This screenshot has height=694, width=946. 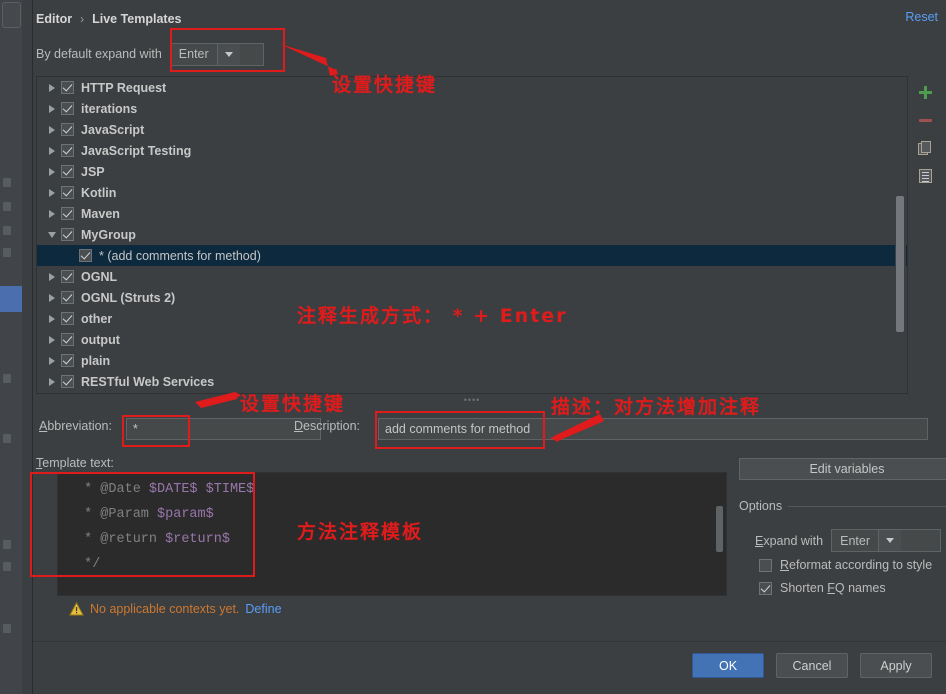 What do you see at coordinates (472, 108) in the screenshot?
I see `tree-group-row: iterations` at bounding box center [472, 108].